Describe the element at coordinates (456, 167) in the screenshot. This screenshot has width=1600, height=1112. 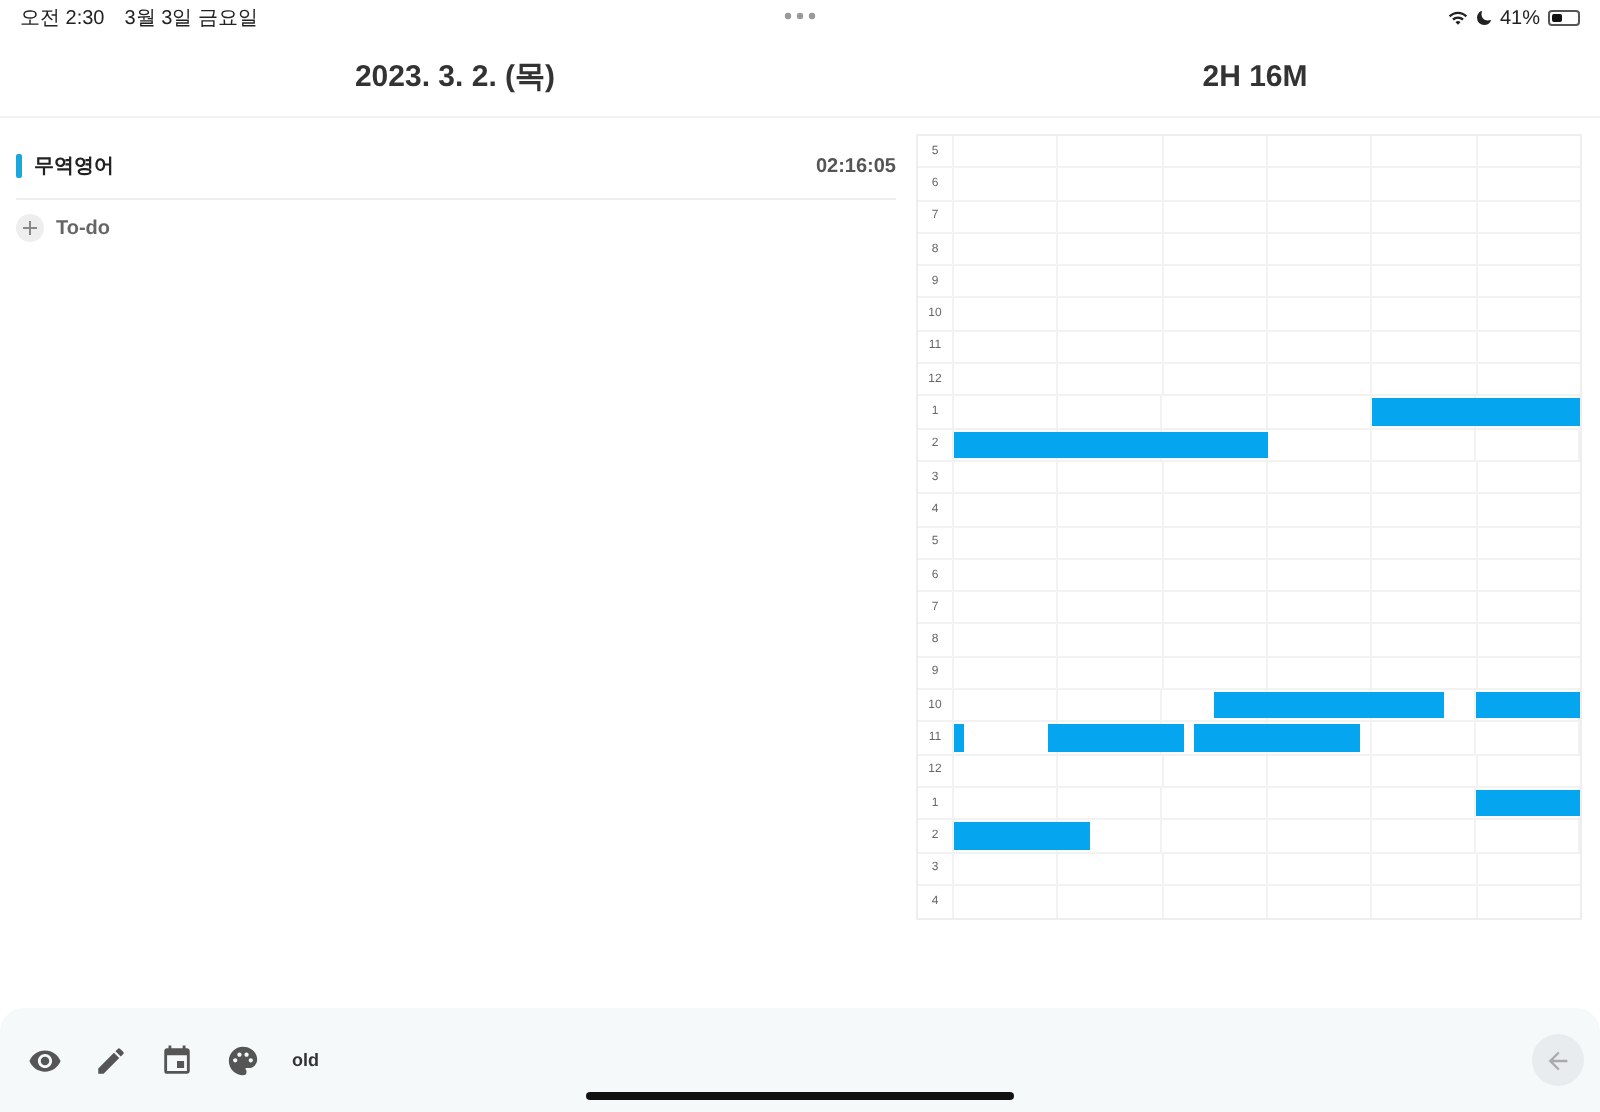
I see `task-row: 무역영어 02:16:05` at that location.